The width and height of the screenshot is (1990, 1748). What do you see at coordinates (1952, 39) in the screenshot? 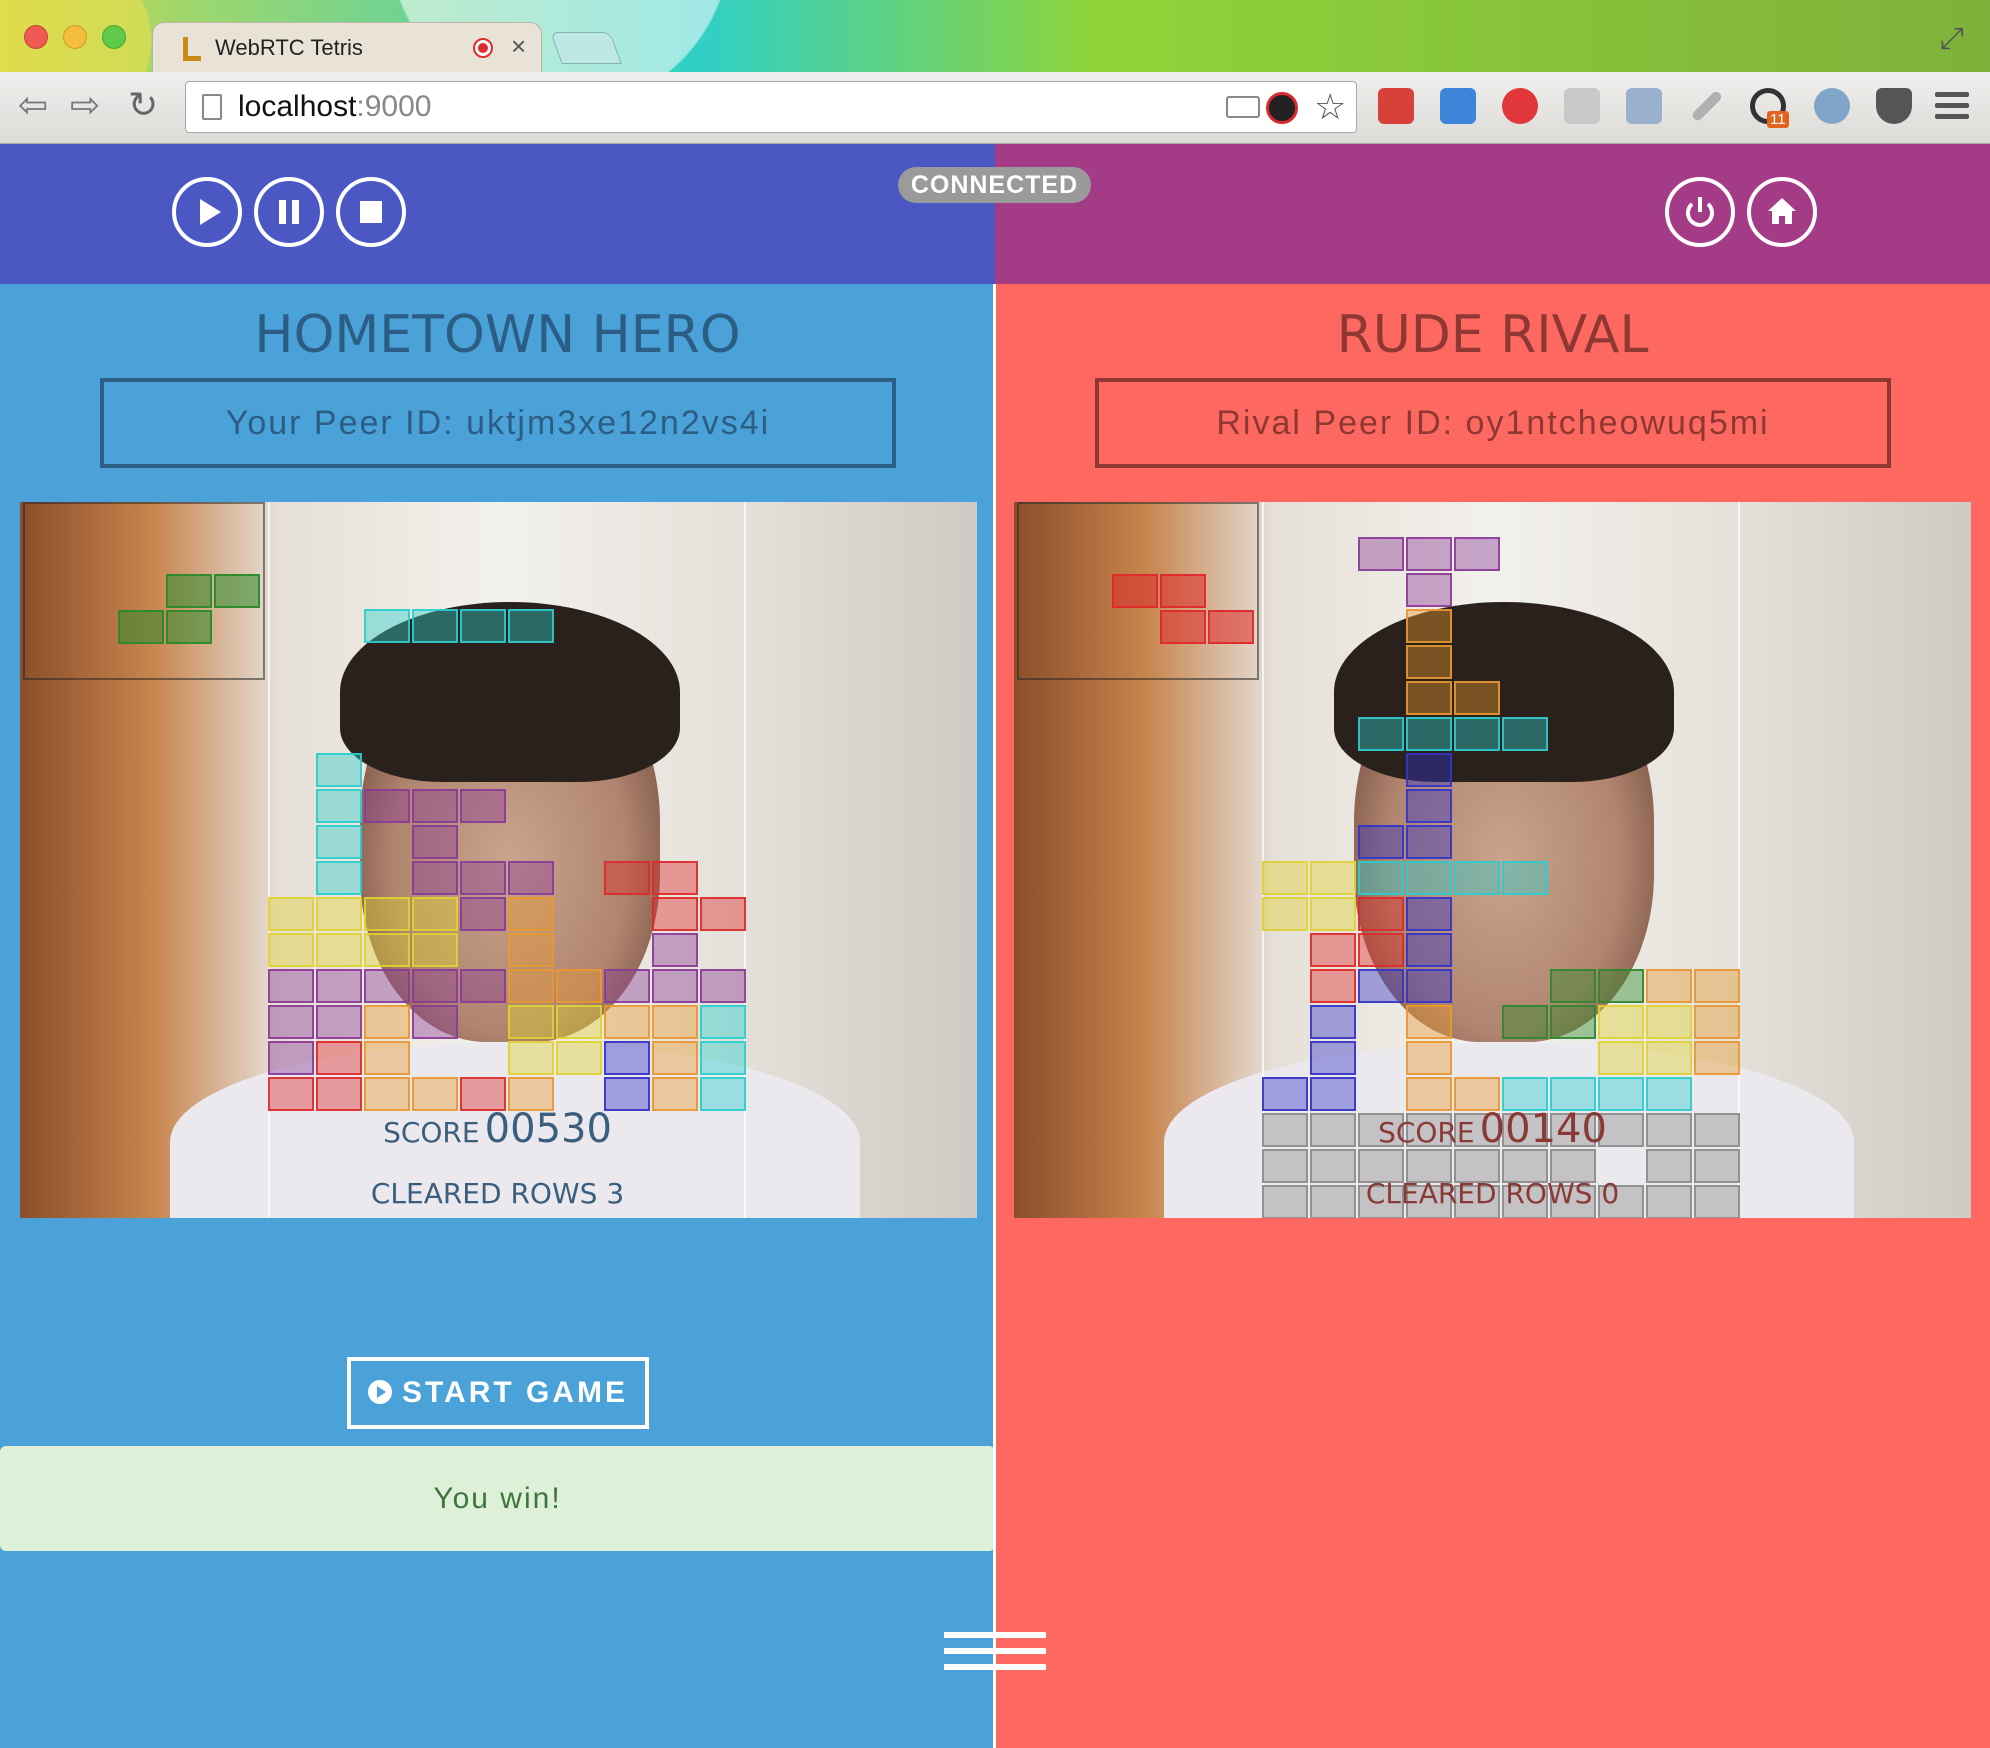
I see `fullscreen-icon: ⤢` at bounding box center [1952, 39].